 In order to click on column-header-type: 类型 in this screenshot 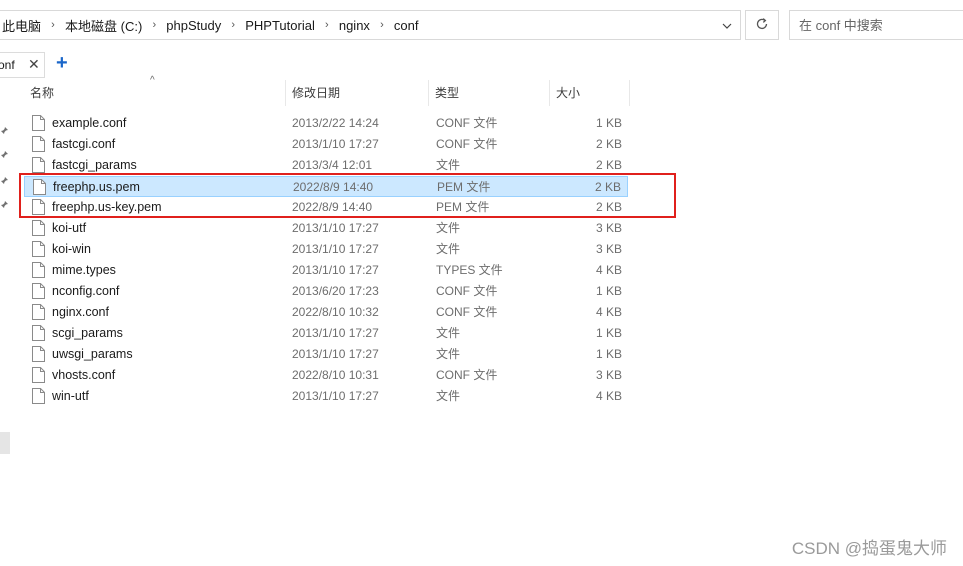, I will do `click(489, 93)`.